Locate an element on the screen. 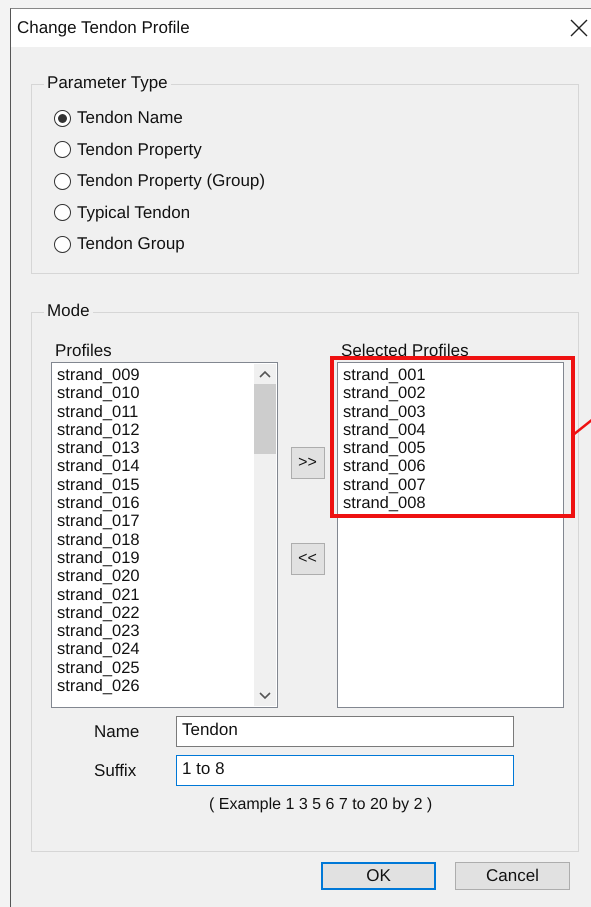 Image resolution: width=591 pixels, height=907 pixels. move-button: << is located at coordinates (307, 559).